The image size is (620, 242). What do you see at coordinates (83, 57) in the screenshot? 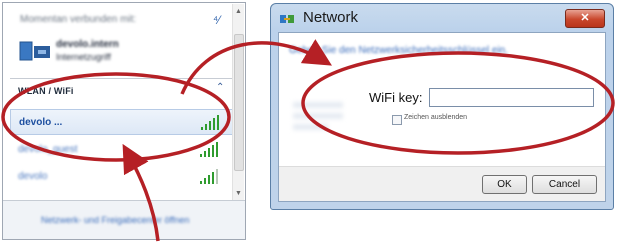
I see `connected-network-status: Internetzugriff` at bounding box center [83, 57].